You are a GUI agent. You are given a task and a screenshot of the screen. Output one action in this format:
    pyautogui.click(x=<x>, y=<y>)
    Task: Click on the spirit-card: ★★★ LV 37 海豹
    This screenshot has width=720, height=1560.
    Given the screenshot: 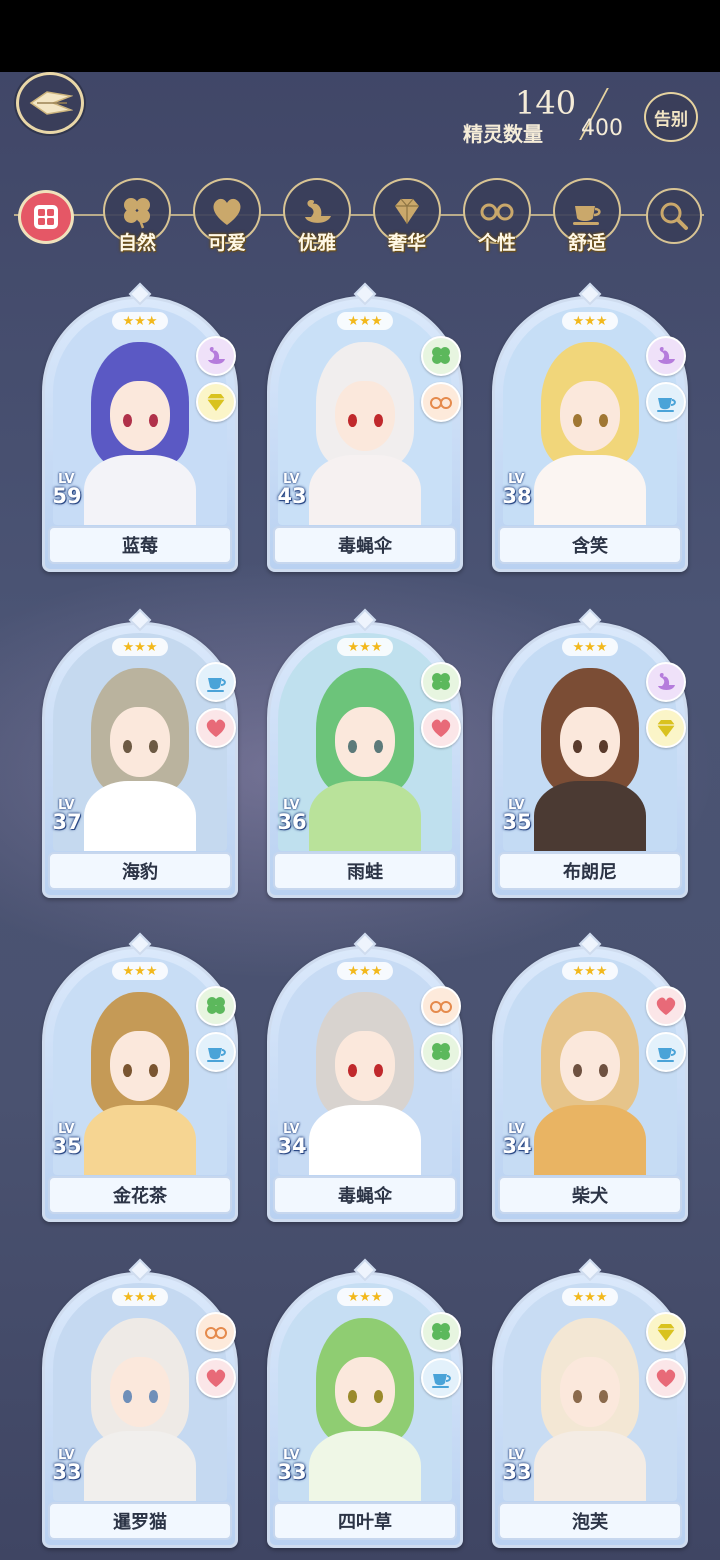 What is the action you would take?
    pyautogui.click(x=140, y=753)
    